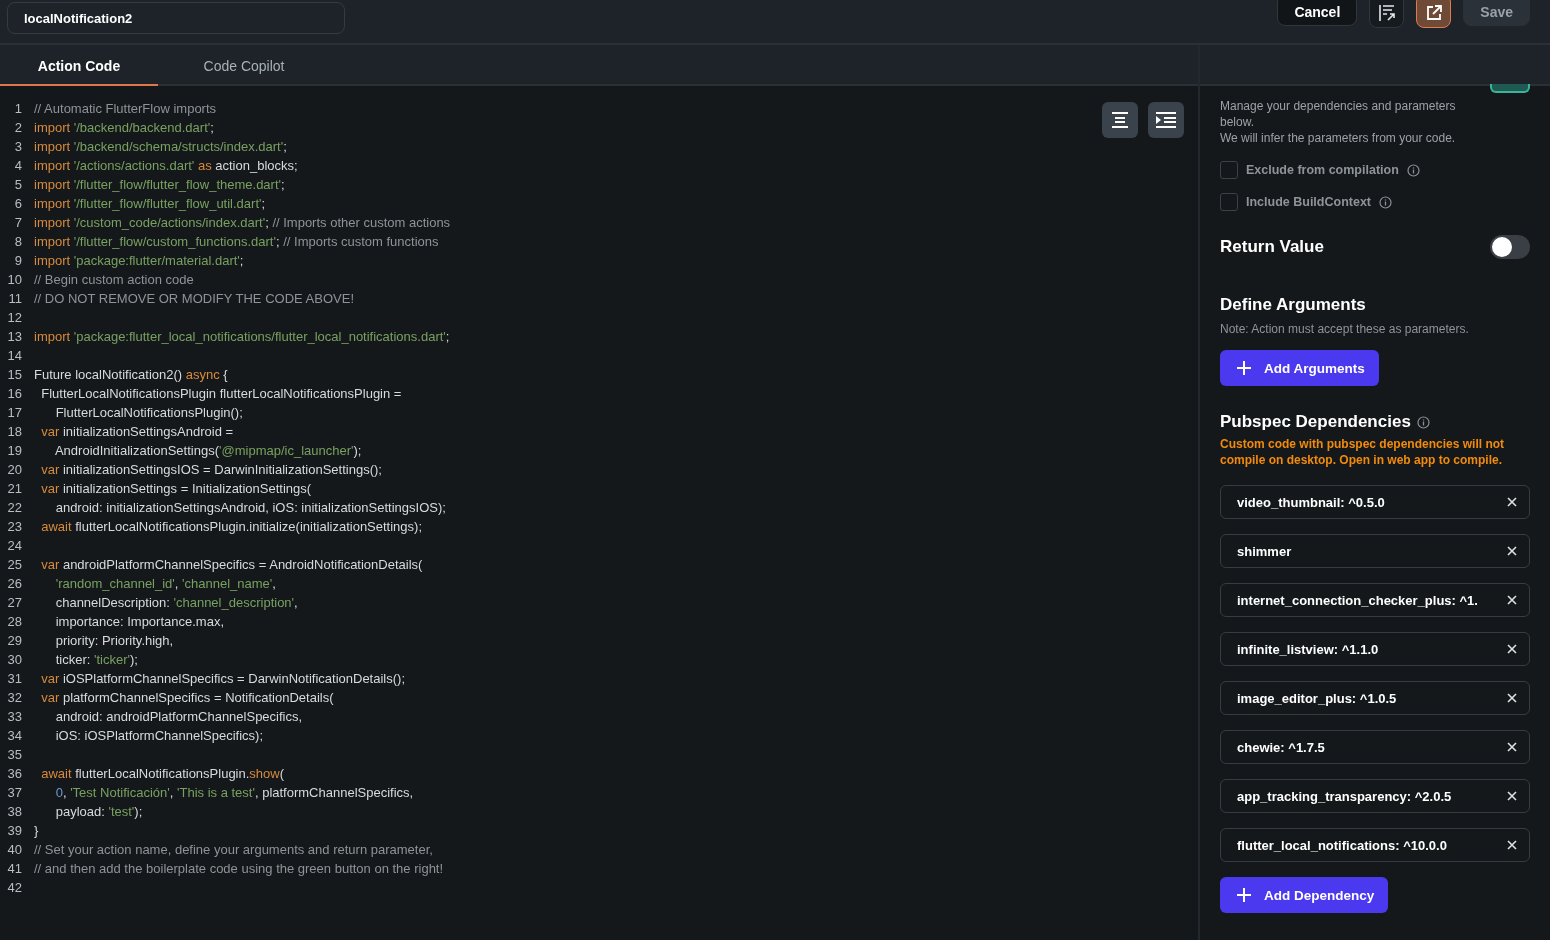 The image size is (1550, 940). Describe the element at coordinates (1308, 649) in the screenshot. I see `dependency-name: infinite_listview: ^1.1.0` at that location.